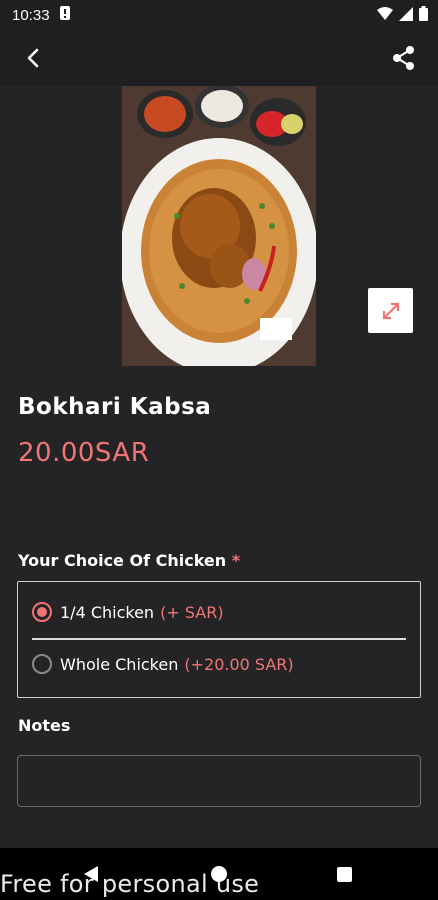 The width and height of the screenshot is (438, 900). Describe the element at coordinates (219, 781) in the screenshot. I see `notes-input` at that location.